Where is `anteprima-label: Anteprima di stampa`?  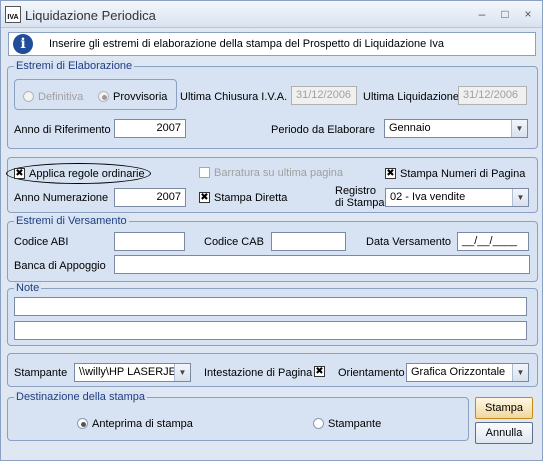
anteprima-label: Anteprima di stampa is located at coordinates (142, 424).